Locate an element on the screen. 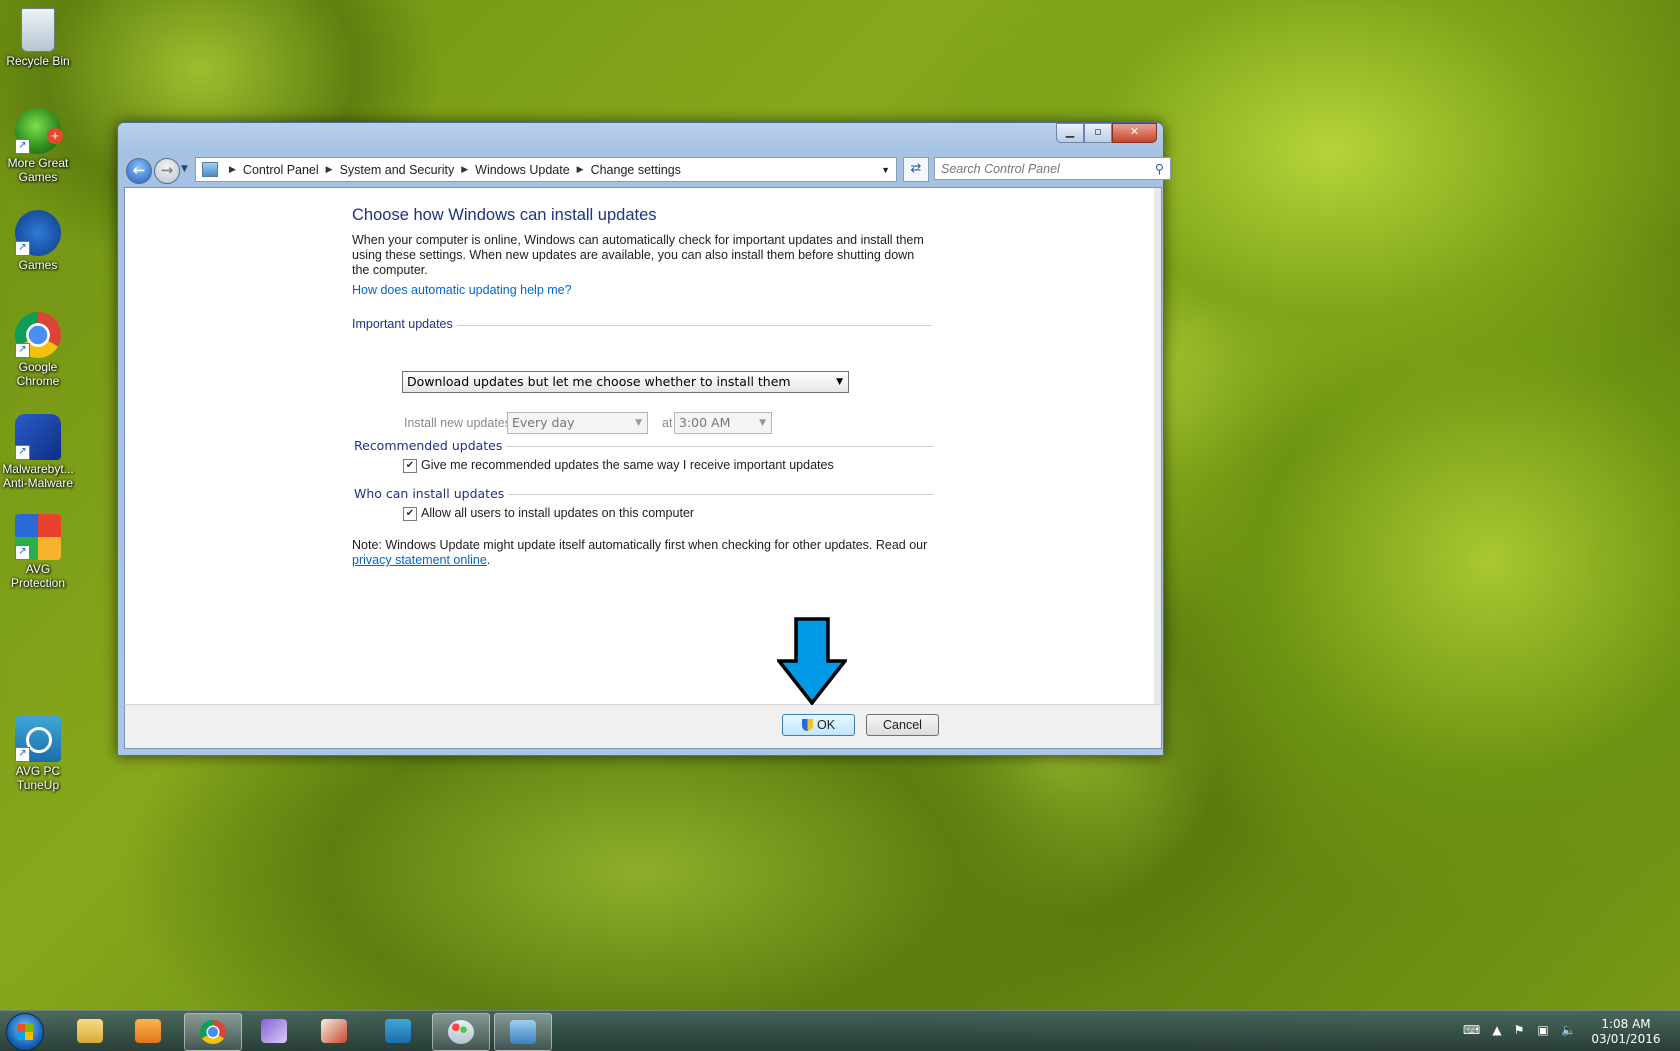 This screenshot has width=1680, height=1051. annotation-arrow is located at coordinates (812, 661).